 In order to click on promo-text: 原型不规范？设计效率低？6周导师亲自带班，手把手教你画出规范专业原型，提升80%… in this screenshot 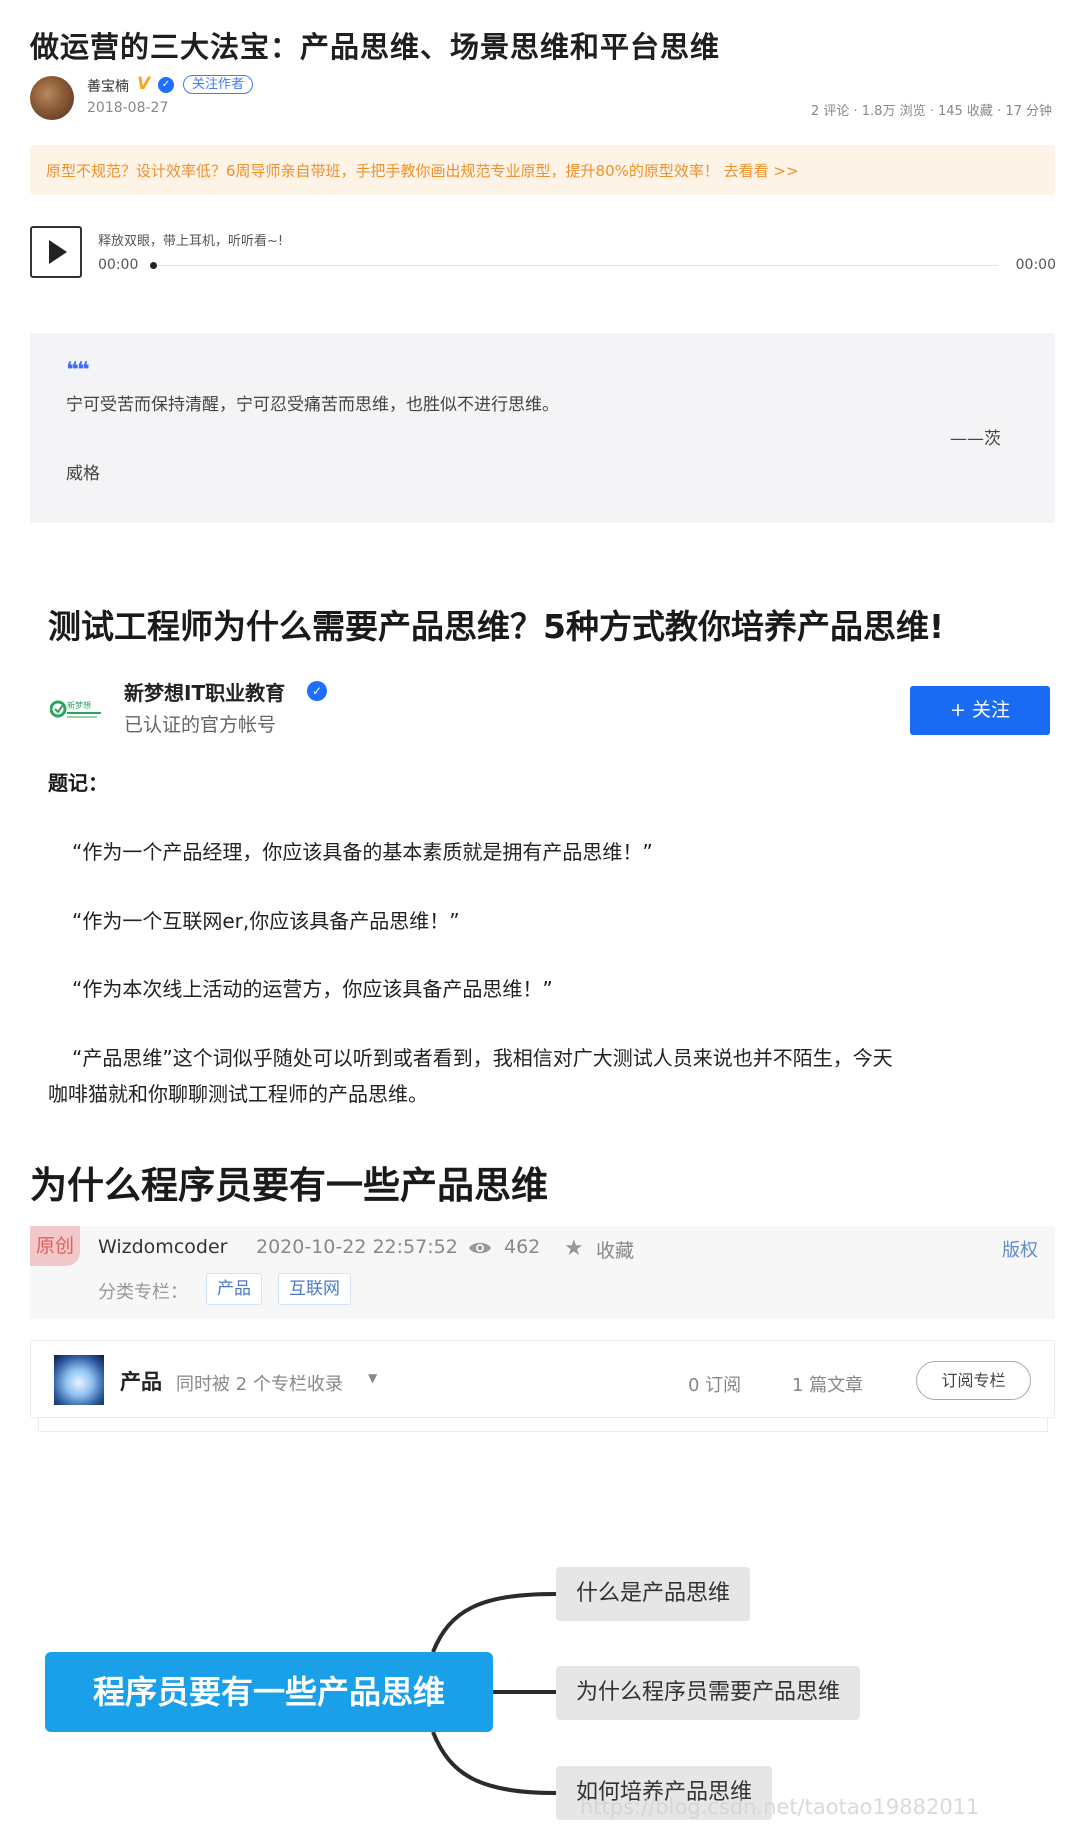, I will do `click(422, 170)`.